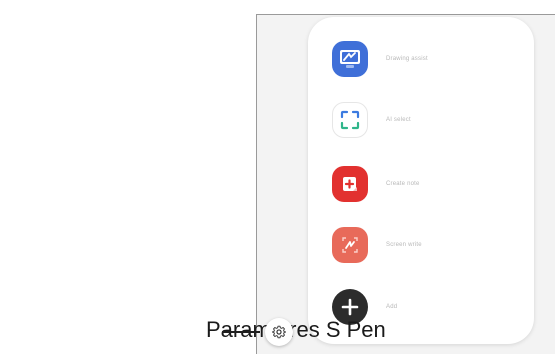 The width and height of the screenshot is (555, 354). Describe the element at coordinates (241, 332) in the screenshot. I see `callout-line` at that location.